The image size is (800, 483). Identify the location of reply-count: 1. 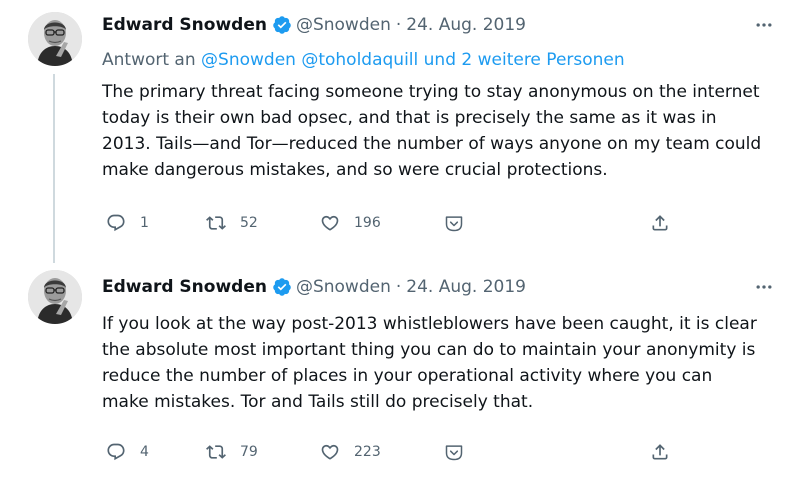
(144, 223).